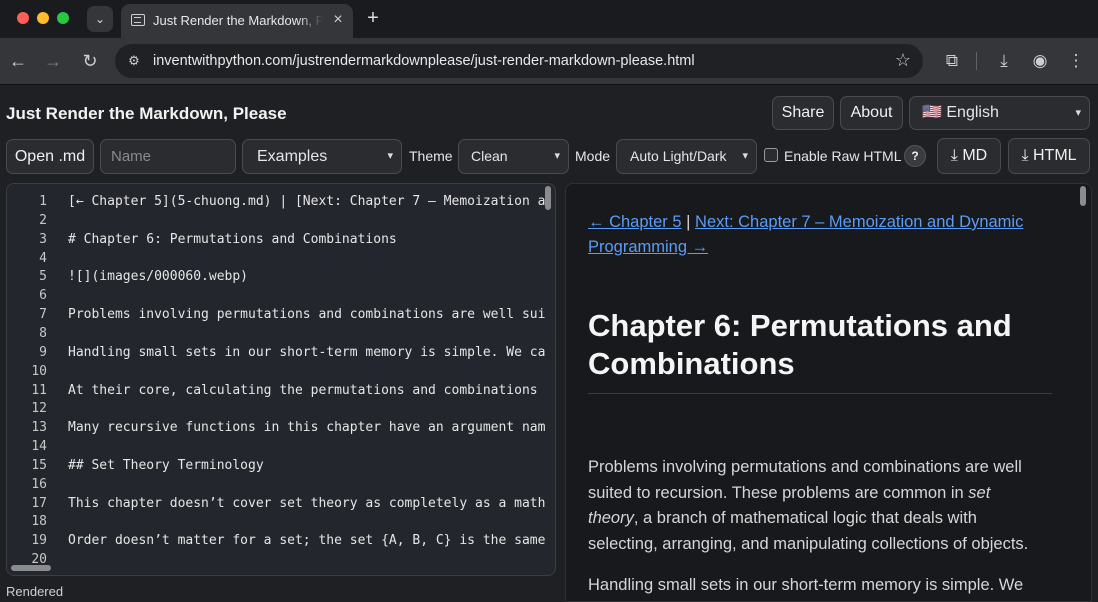  I want to click on examples-select: Examples ▾, so click(322, 156).